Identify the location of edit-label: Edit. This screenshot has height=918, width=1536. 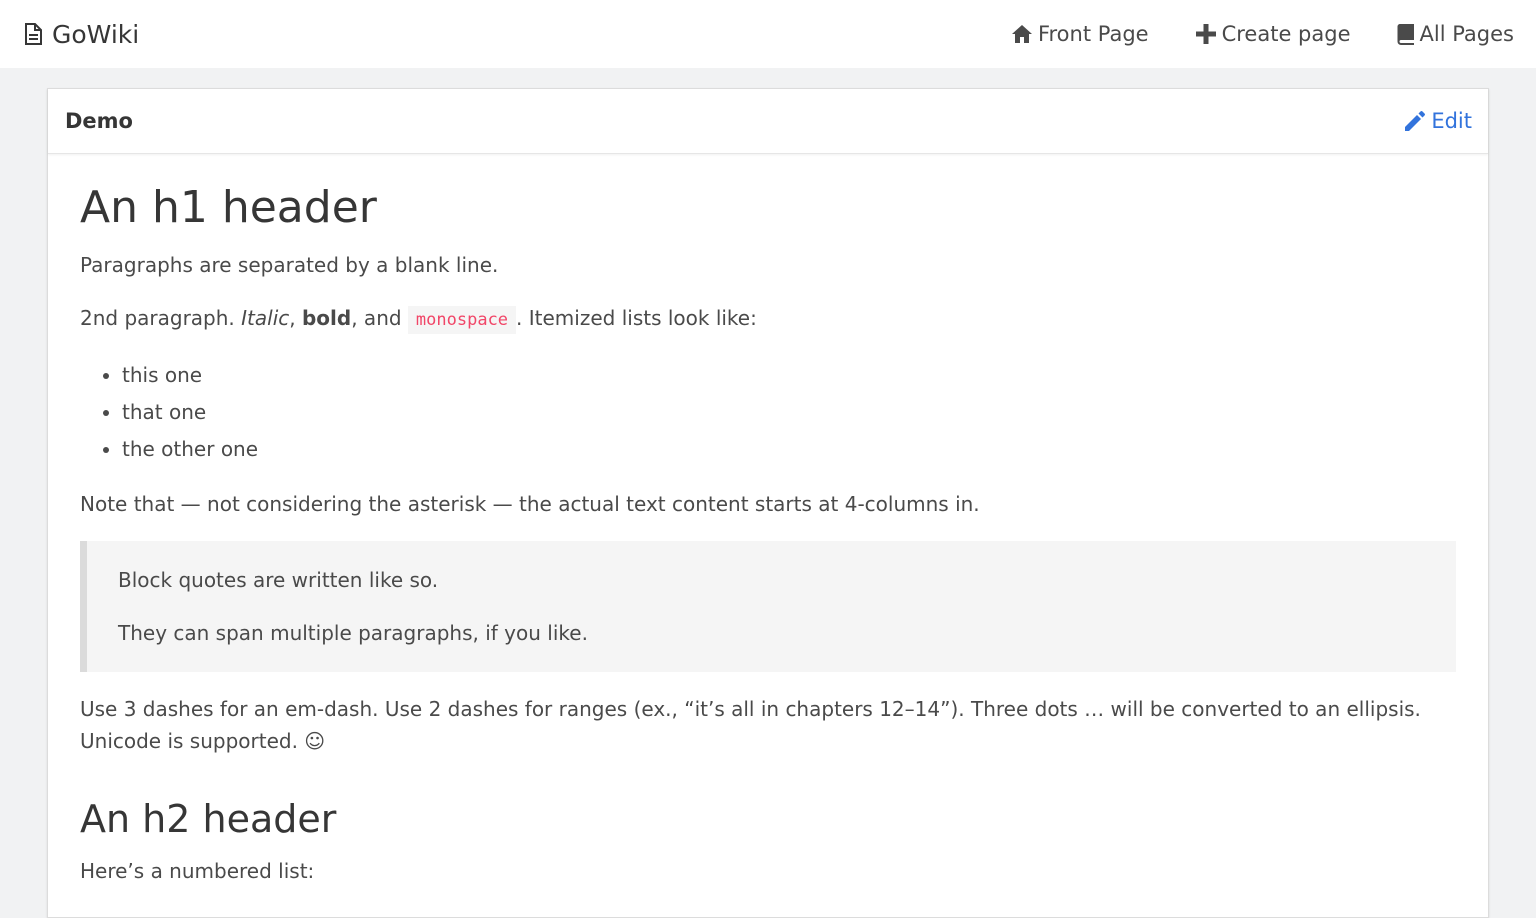
(1451, 121).